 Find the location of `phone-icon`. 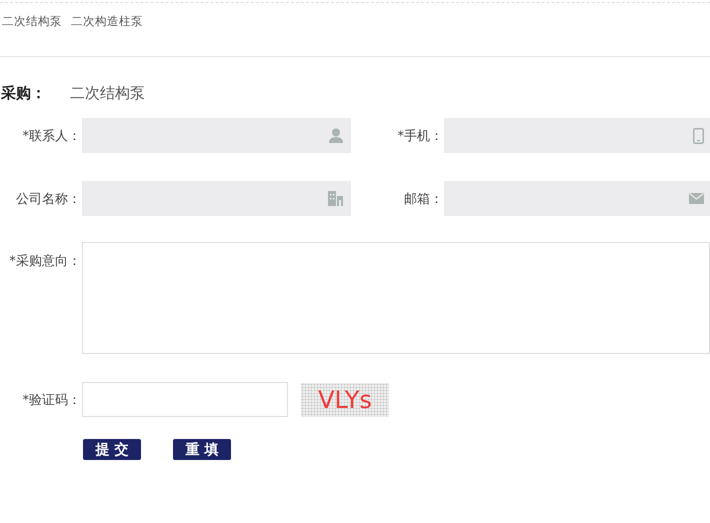

phone-icon is located at coordinates (698, 136).